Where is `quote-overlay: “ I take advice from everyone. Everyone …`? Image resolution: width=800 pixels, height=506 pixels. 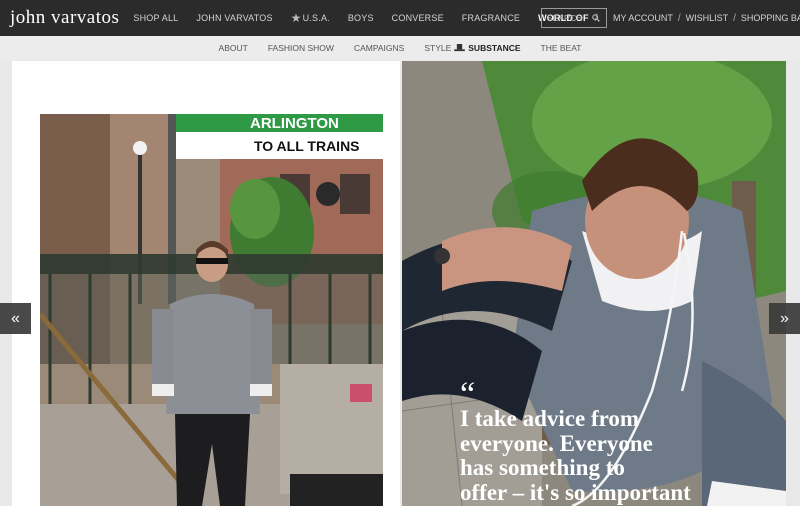 quote-overlay: “ I take advice from everyone. Everyone … is located at coordinates (620, 440).